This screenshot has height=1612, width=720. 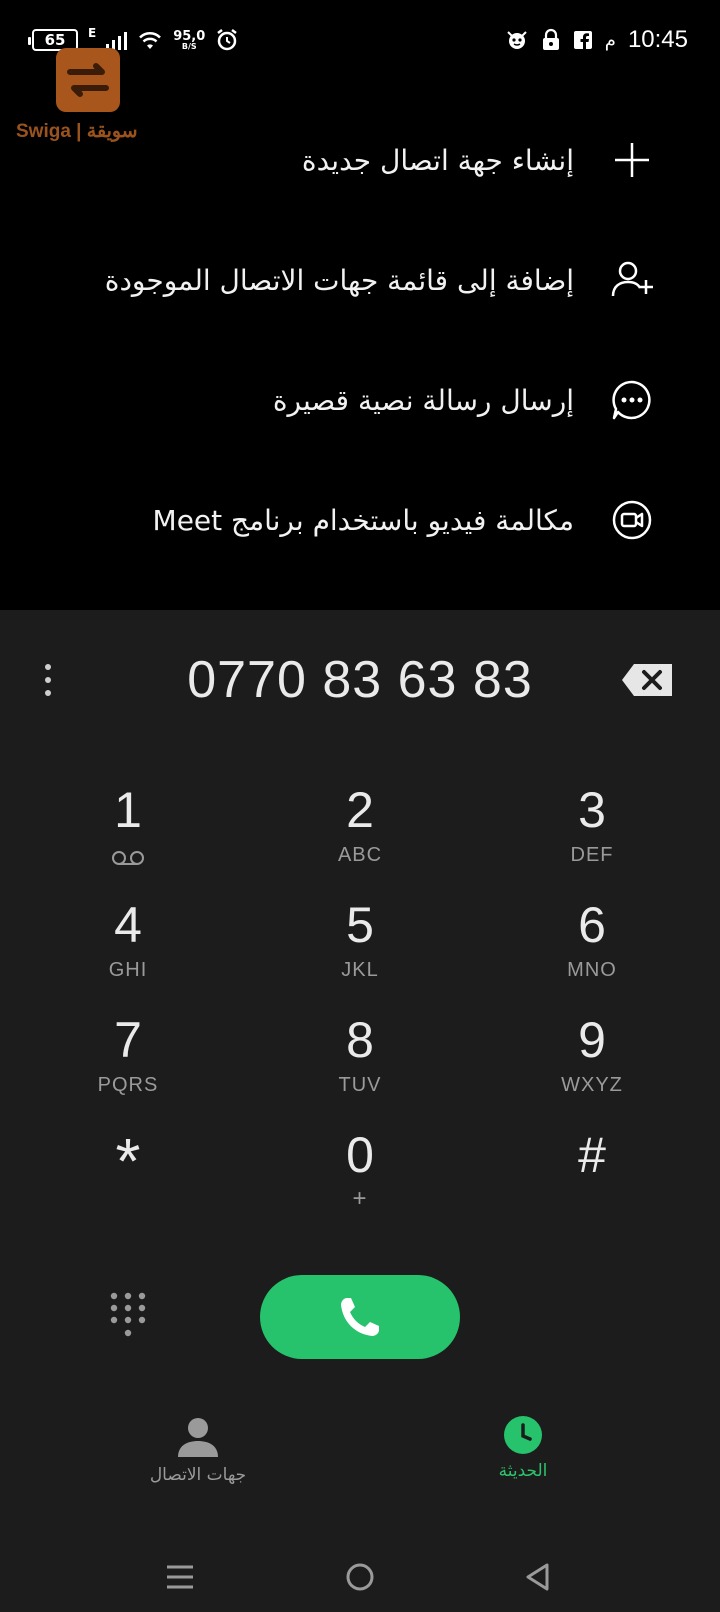 I want to click on lock-notification-icon, so click(x=550, y=39).